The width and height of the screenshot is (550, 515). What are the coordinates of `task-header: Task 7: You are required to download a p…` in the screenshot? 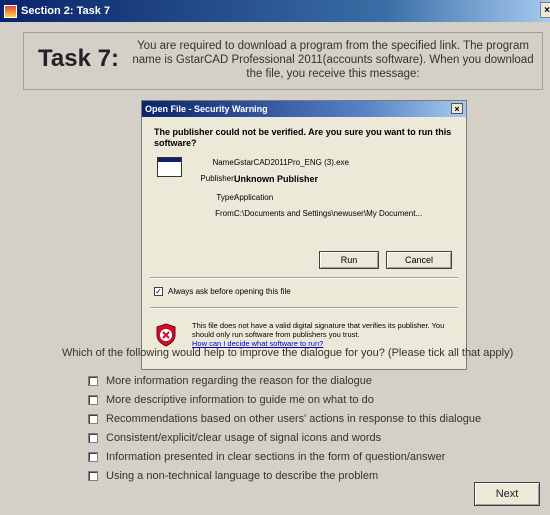 It's located at (283, 61).